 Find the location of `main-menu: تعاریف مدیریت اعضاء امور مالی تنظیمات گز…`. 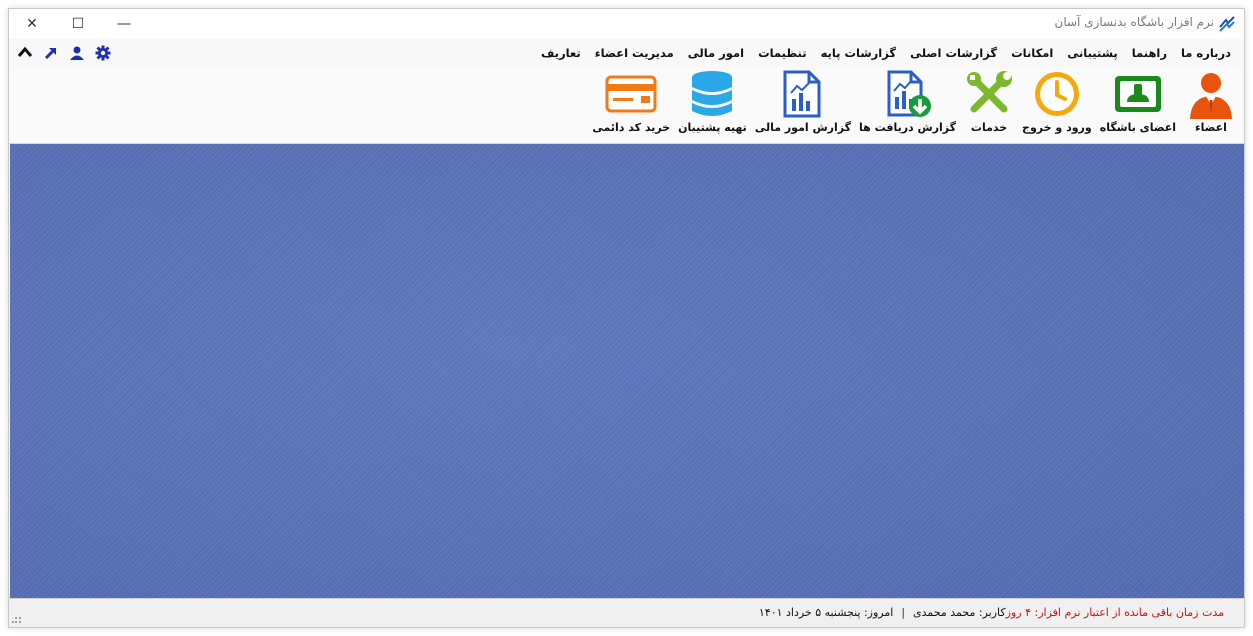

main-menu: تعاریف مدیریت اعضاء امور مالی تنظیمات گز… is located at coordinates (886, 53).